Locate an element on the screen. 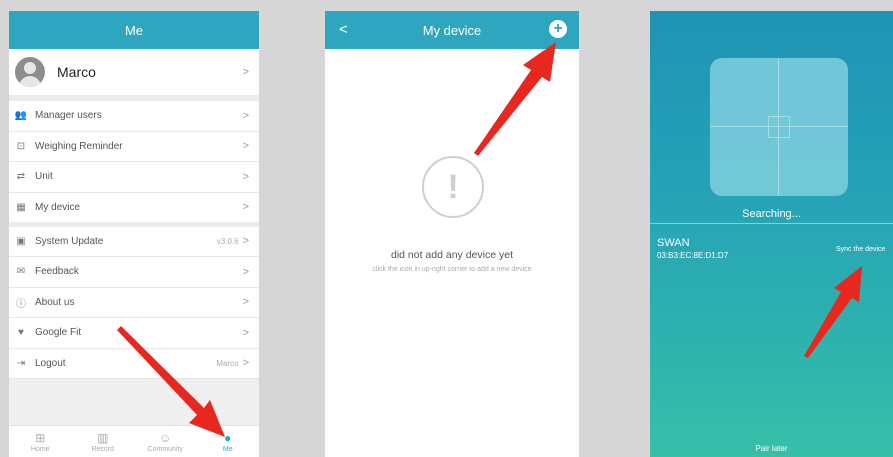 The width and height of the screenshot is (893, 457). empty-state-title: did not add any device yet is located at coordinates (451, 255).